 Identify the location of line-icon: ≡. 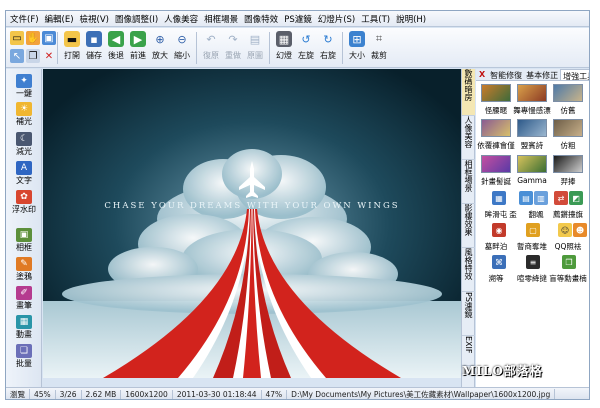
(533, 262).